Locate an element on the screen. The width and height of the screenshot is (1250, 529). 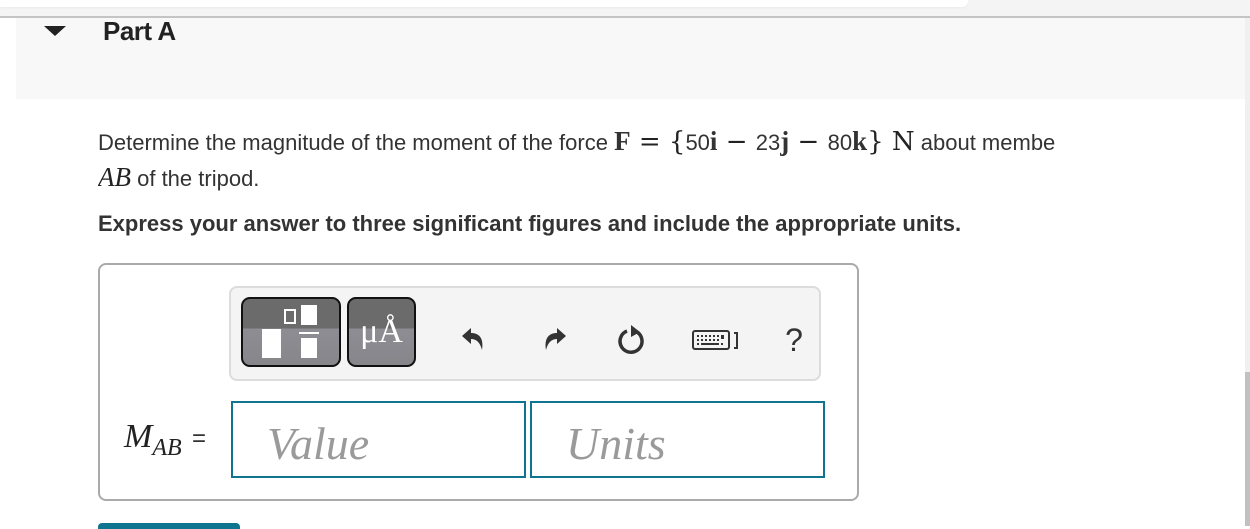
force-unit: N is located at coordinates (899, 142).